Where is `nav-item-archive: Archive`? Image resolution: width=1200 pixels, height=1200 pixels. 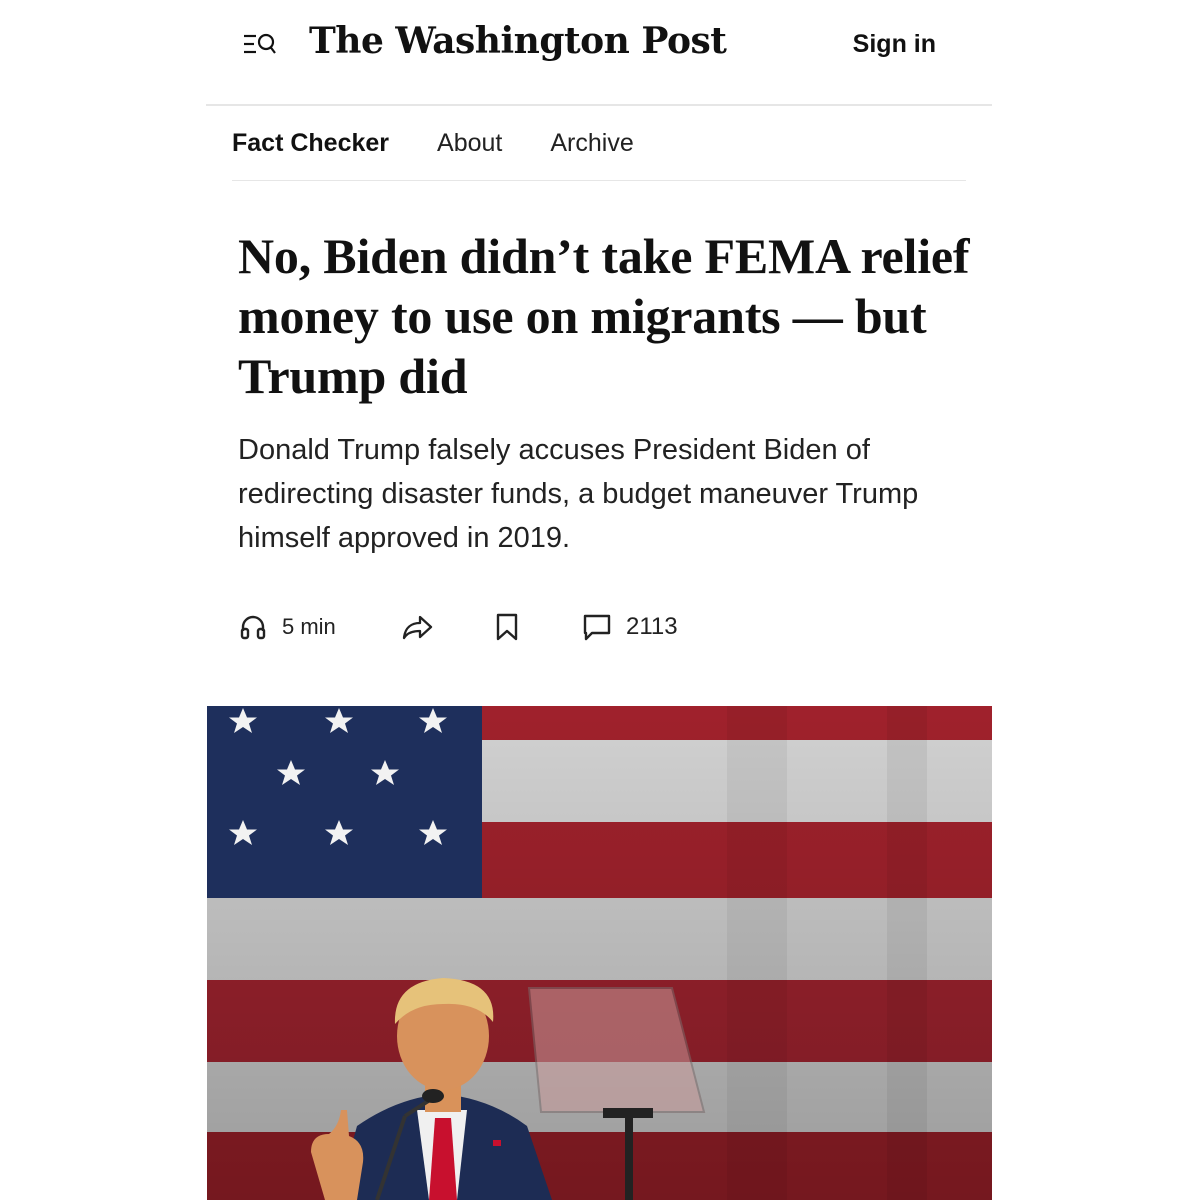
nav-item-archive: Archive is located at coordinates (591, 143).